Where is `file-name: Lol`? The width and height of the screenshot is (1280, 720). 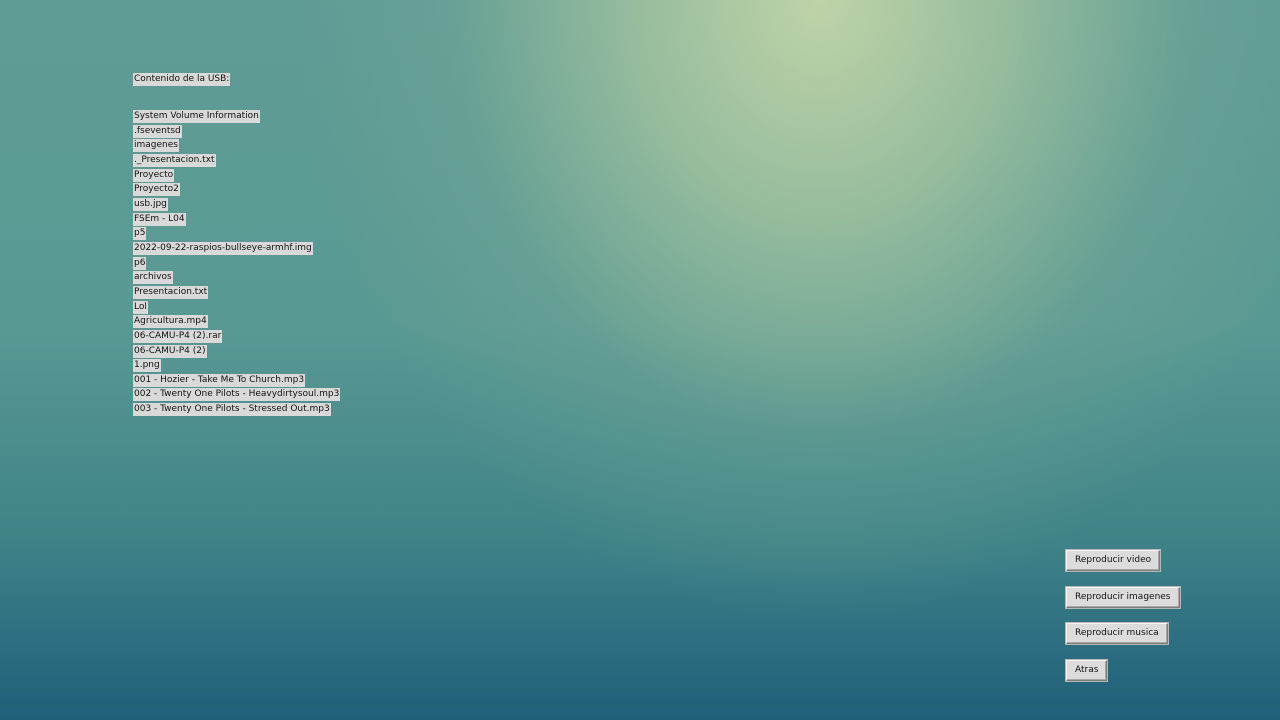 file-name: Lol is located at coordinates (140, 307).